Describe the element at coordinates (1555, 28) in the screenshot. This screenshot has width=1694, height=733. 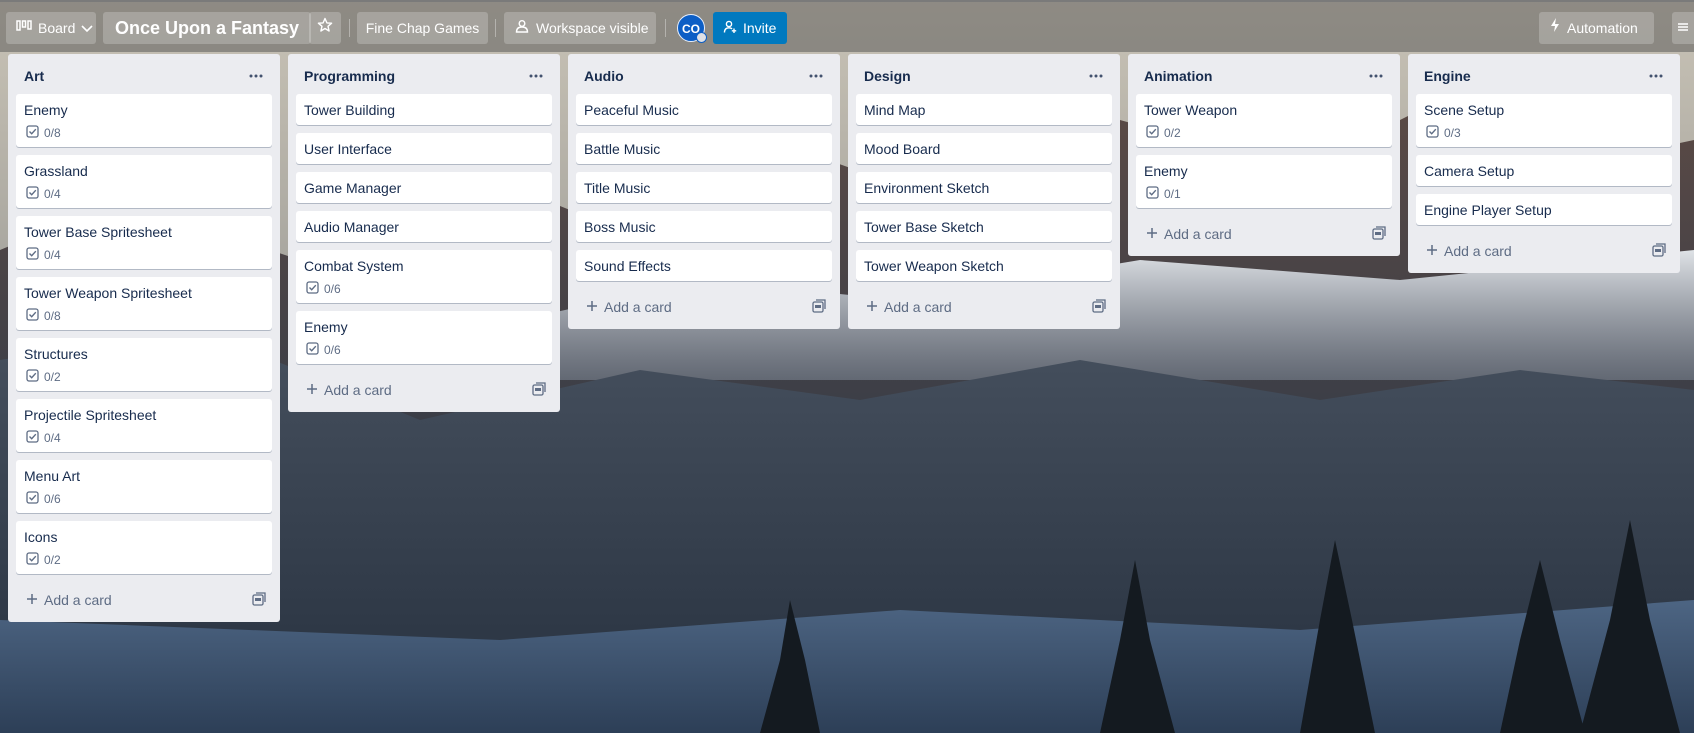
I see `lightning-icon` at that location.